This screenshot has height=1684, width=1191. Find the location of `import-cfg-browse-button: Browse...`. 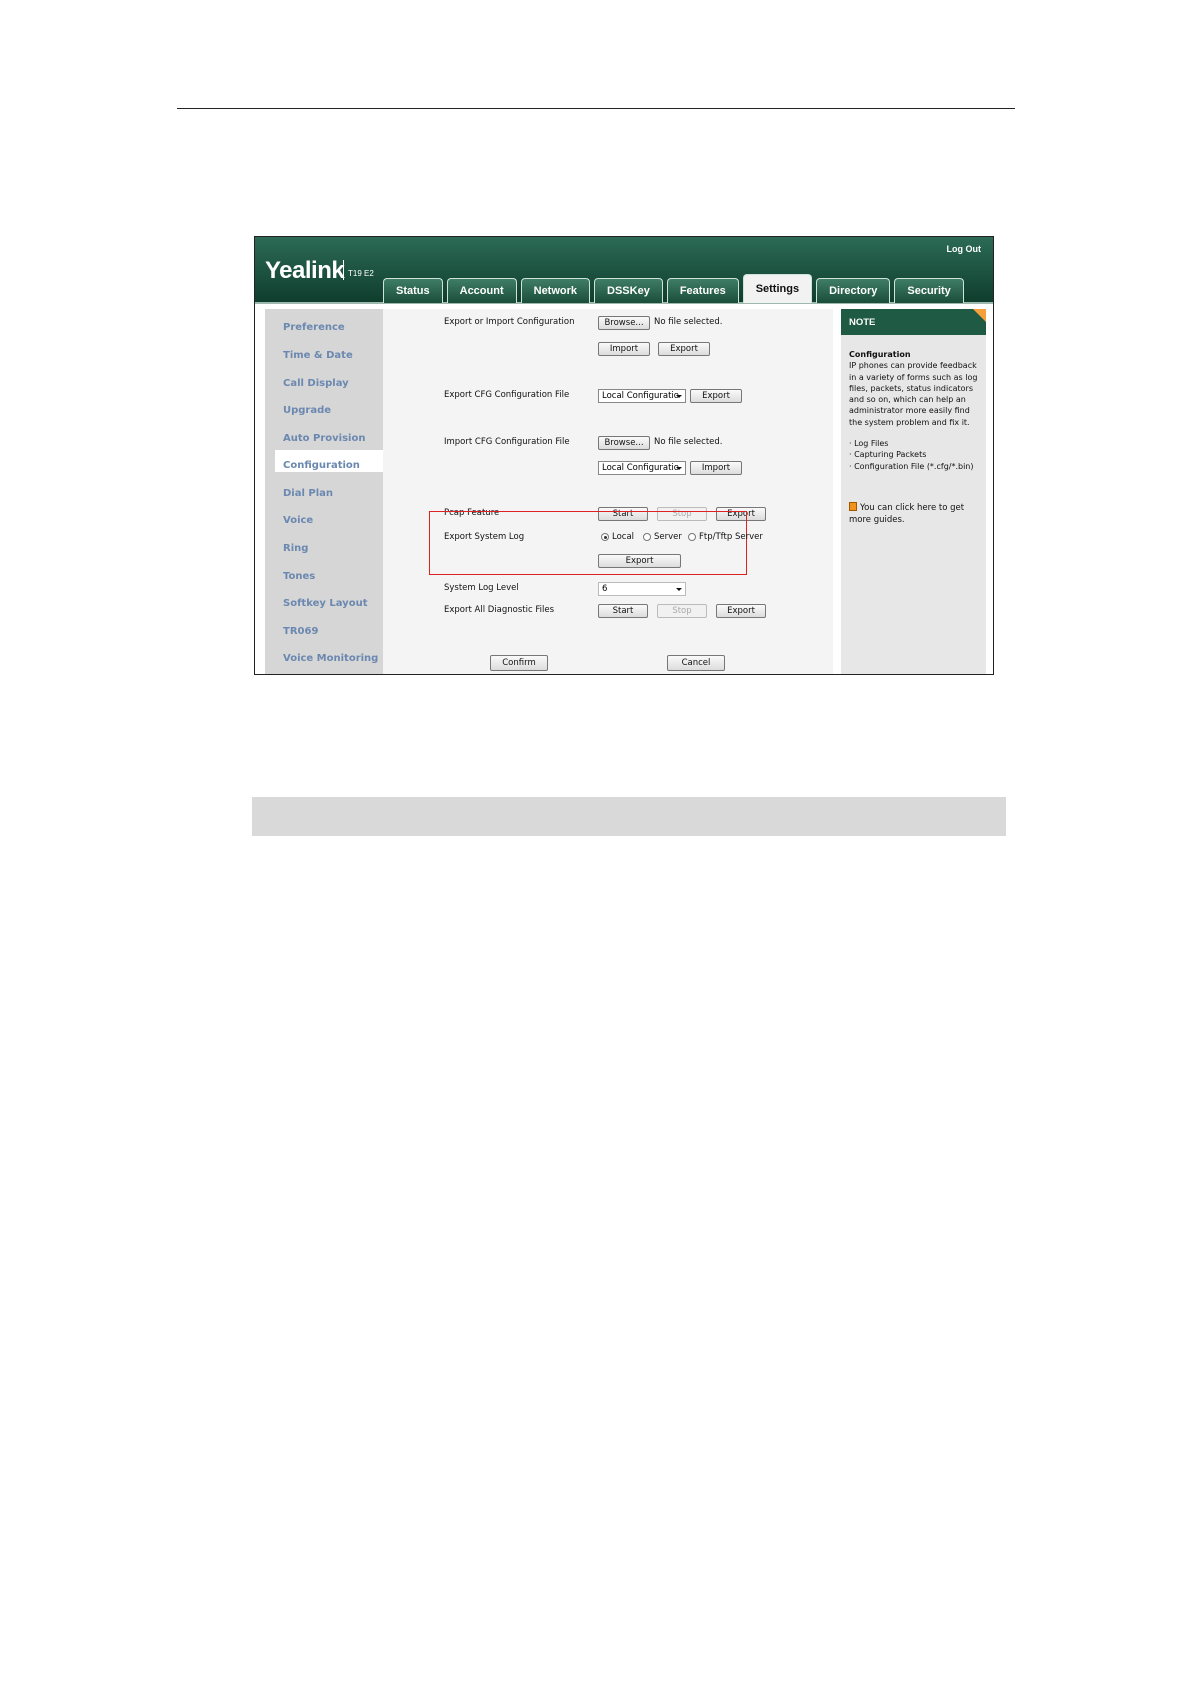

import-cfg-browse-button: Browse... is located at coordinates (624, 443).